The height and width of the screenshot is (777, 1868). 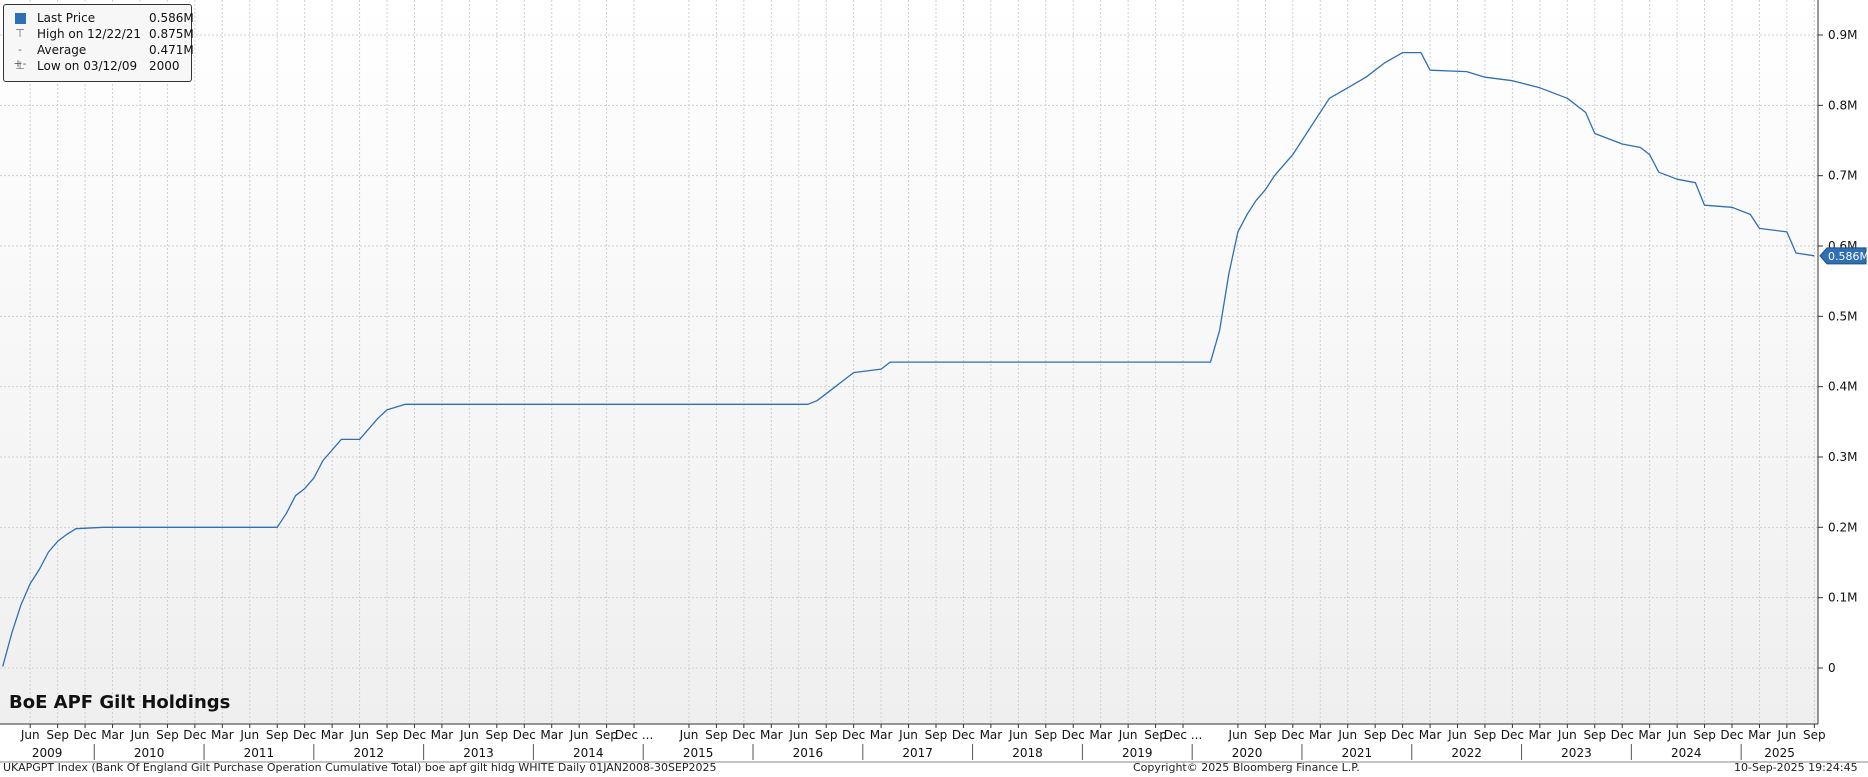 What do you see at coordinates (1796, 767) in the screenshot?
I see `footer-timestamp: 10-Sep-2025 19:24:45` at bounding box center [1796, 767].